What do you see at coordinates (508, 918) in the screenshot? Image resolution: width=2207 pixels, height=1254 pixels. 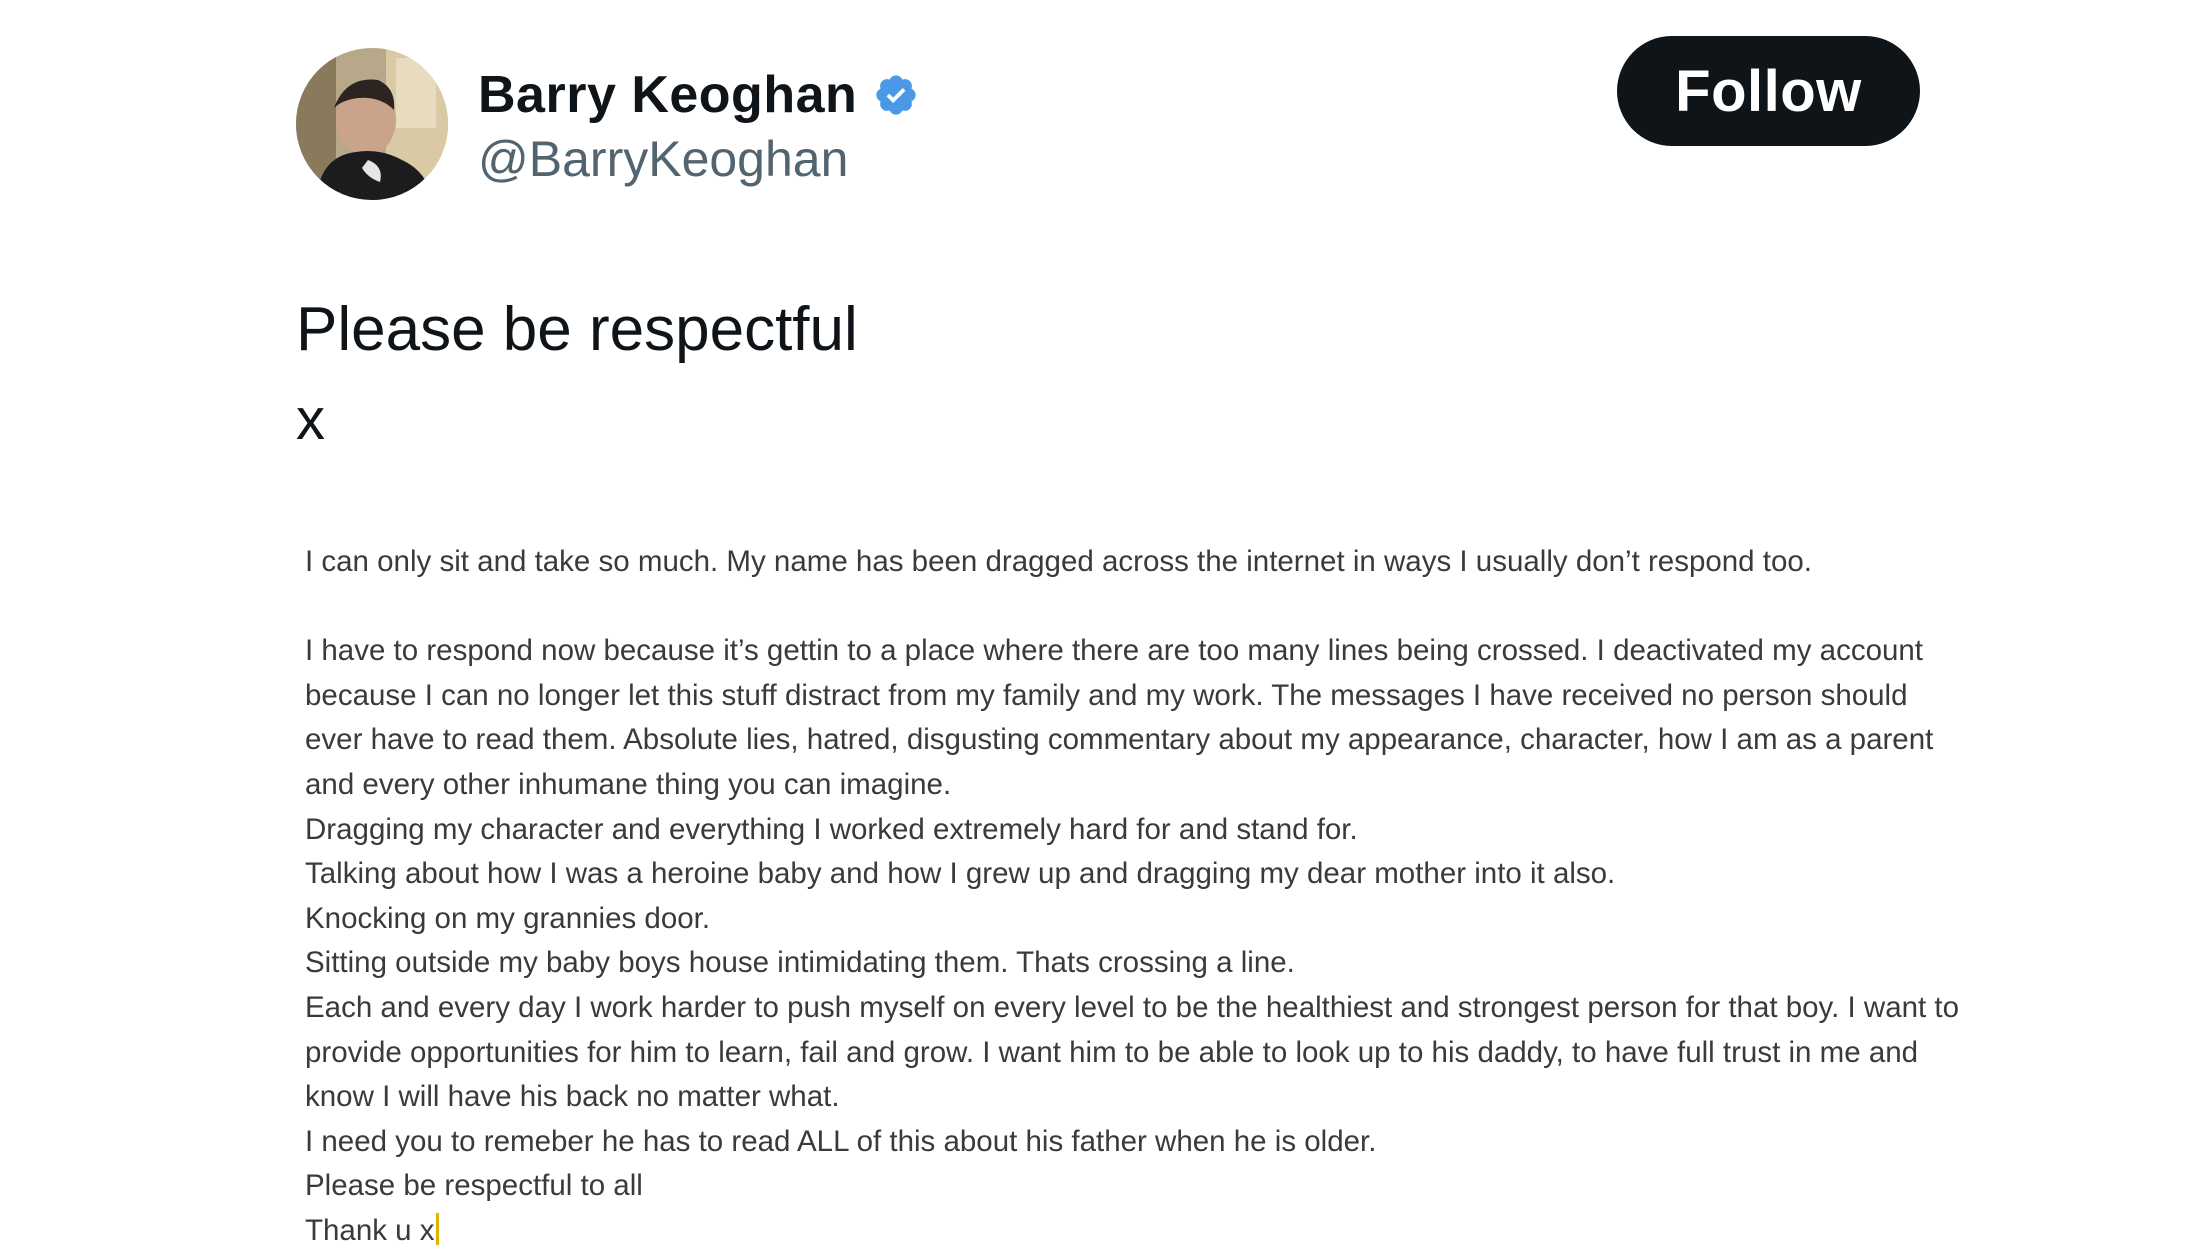 I see `statement-line: Knocking on my grannies door.` at bounding box center [508, 918].